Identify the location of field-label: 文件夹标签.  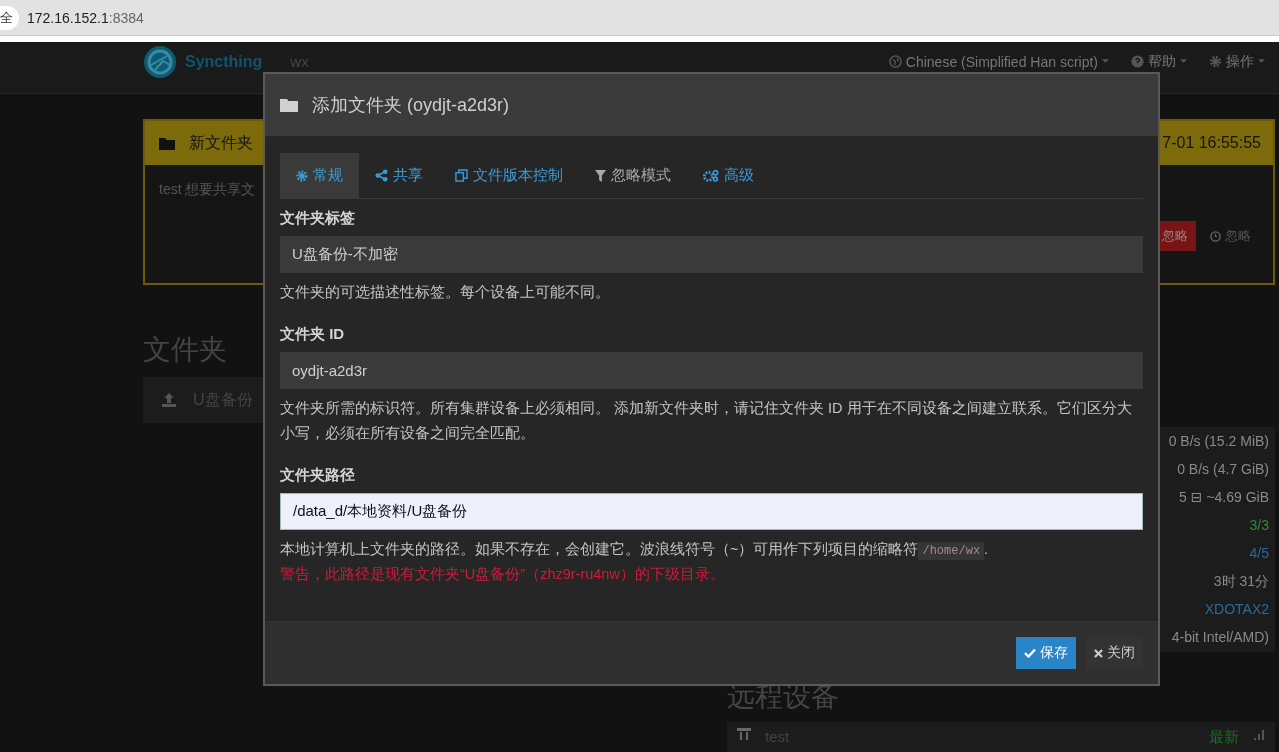
(318, 218).